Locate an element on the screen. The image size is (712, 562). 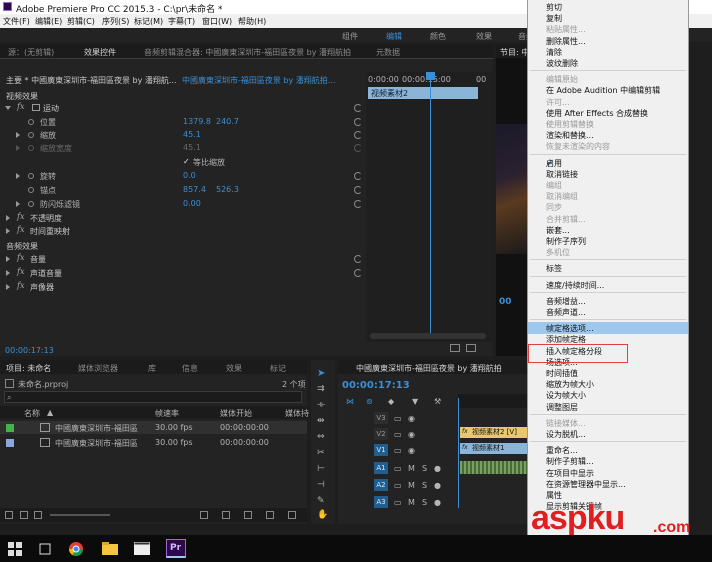
track-select-icon: ⇉ is located at coordinates (321, 389).